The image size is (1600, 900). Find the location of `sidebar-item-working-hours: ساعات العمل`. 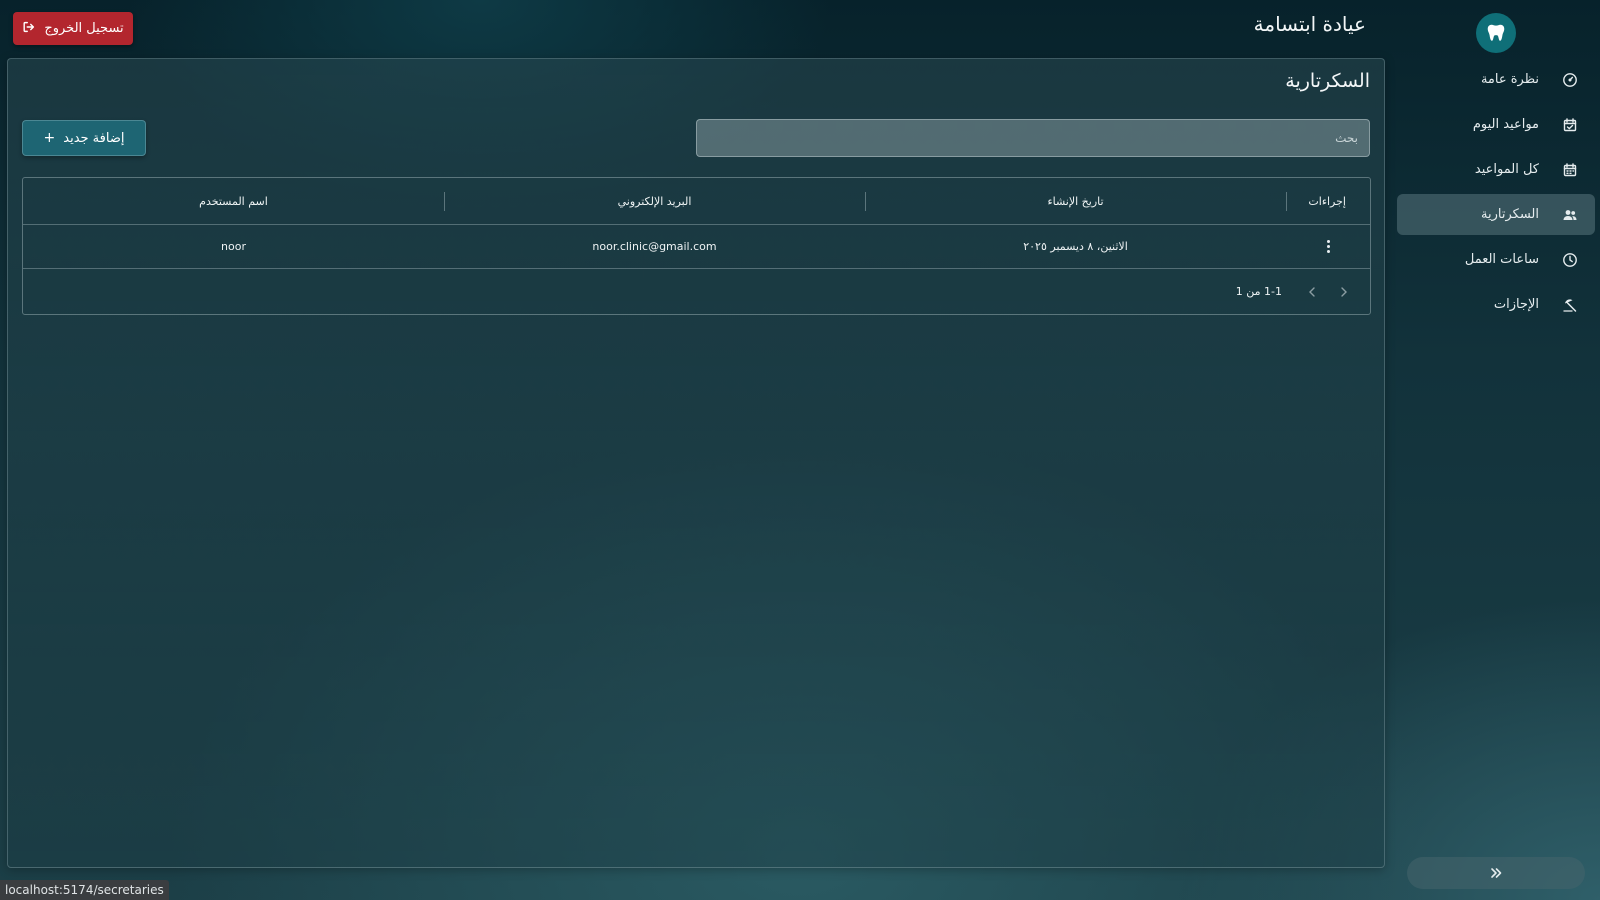

sidebar-item-working-hours: ساعات العمل is located at coordinates (1496, 259).